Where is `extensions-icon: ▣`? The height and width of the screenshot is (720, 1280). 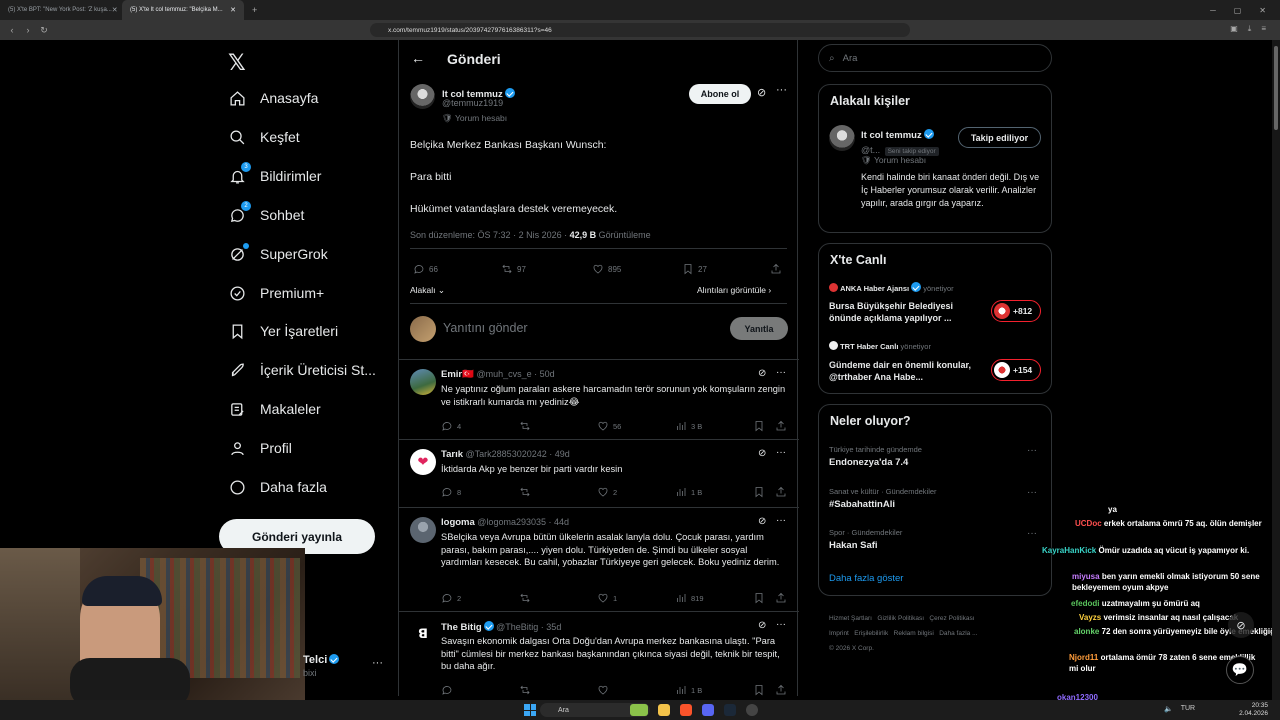 extensions-icon: ▣ is located at coordinates (1234, 29).